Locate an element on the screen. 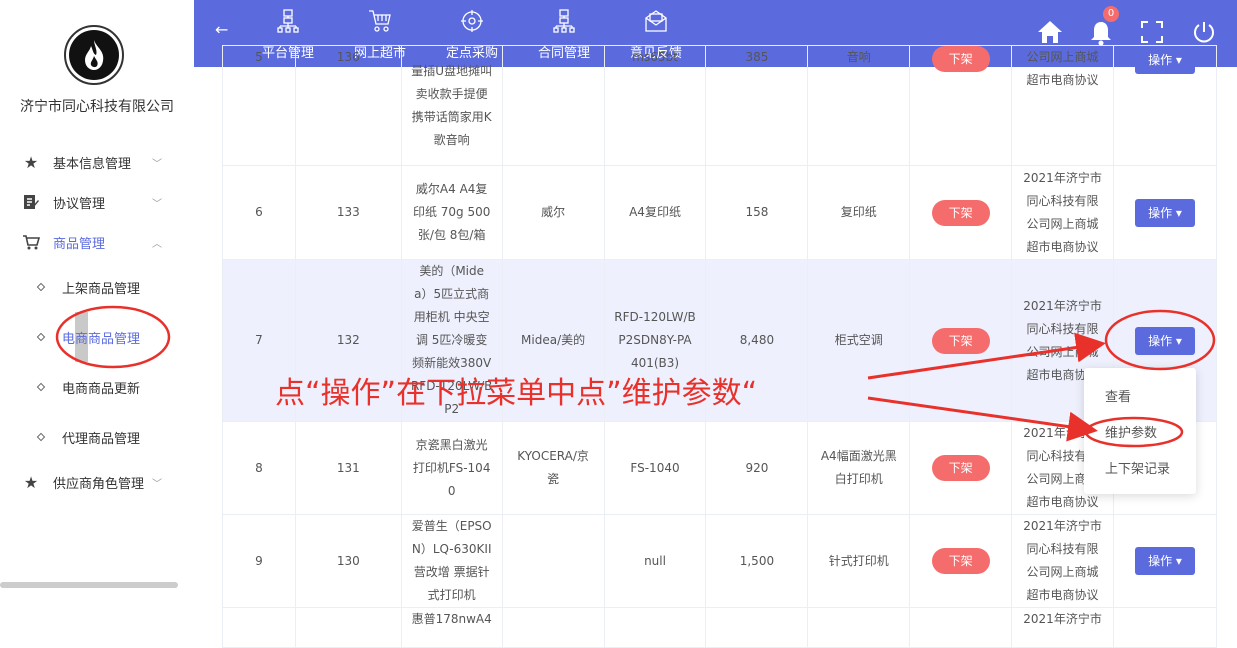  cart-icon is located at coordinates (31, 242).